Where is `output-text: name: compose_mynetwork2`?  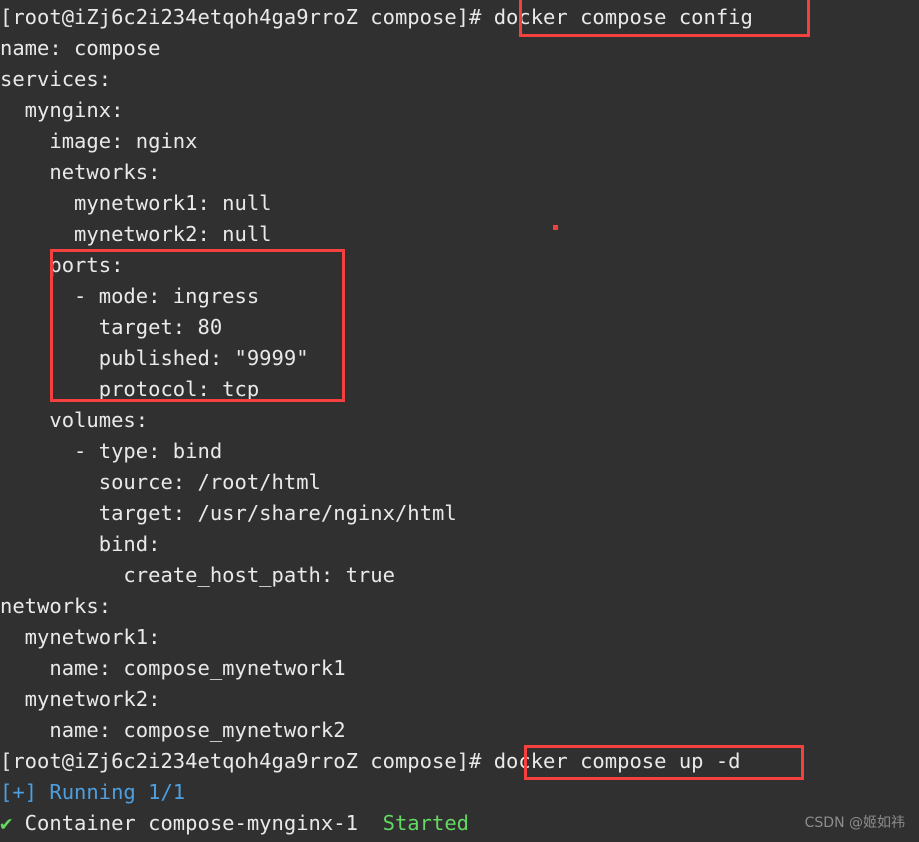 output-text: name: compose_mynetwork2 is located at coordinates (173, 730).